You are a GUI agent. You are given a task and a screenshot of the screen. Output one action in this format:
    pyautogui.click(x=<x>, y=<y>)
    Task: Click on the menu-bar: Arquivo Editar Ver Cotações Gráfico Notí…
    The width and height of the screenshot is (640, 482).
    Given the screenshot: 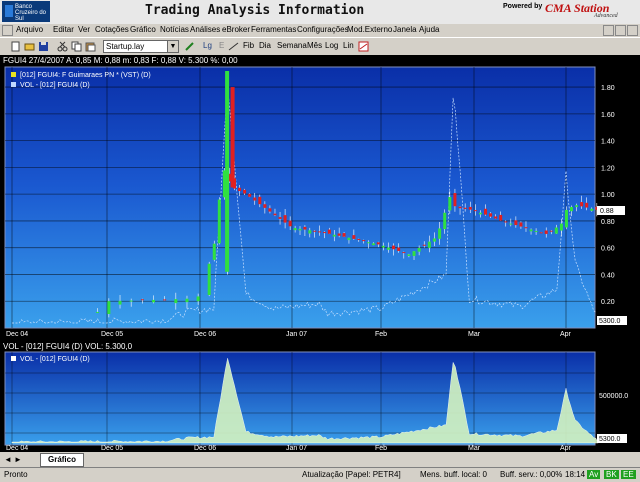 What is the action you would take?
    pyautogui.click(x=320, y=30)
    